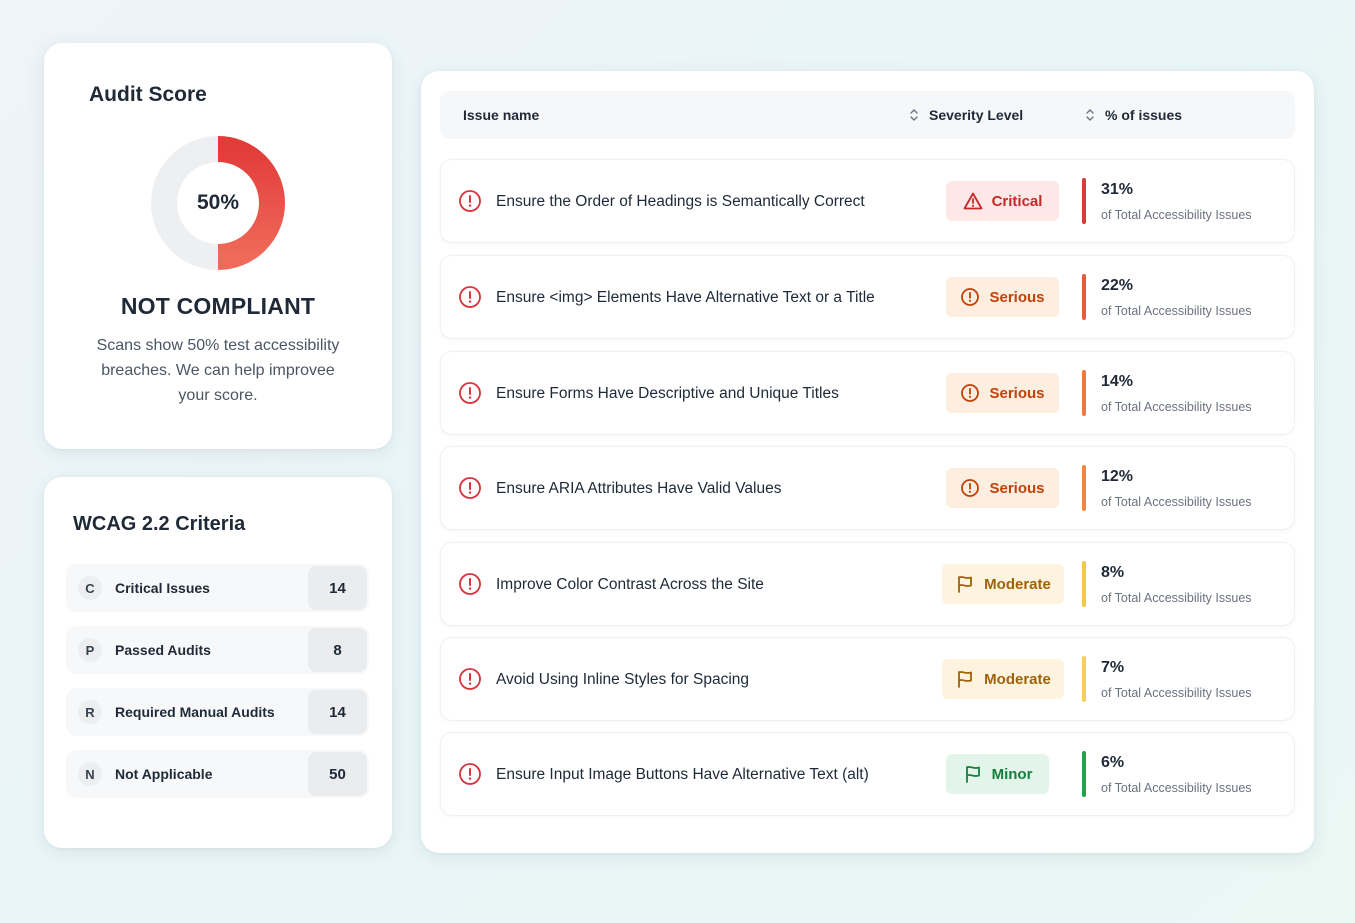 This screenshot has width=1355, height=923. What do you see at coordinates (1117, 476) in the screenshot?
I see `issue-percent: 12%` at bounding box center [1117, 476].